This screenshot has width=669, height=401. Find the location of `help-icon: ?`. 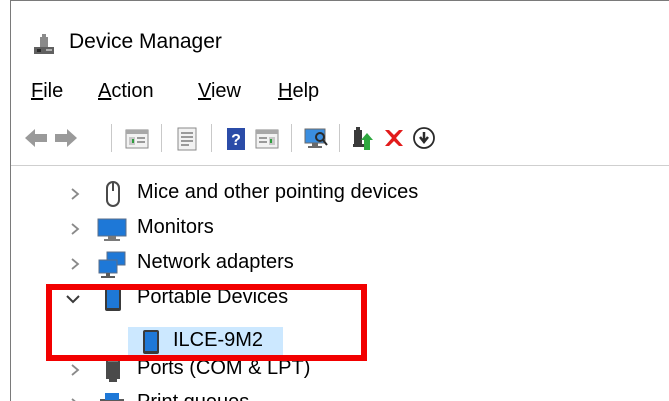

help-icon: ? is located at coordinates (236, 138).